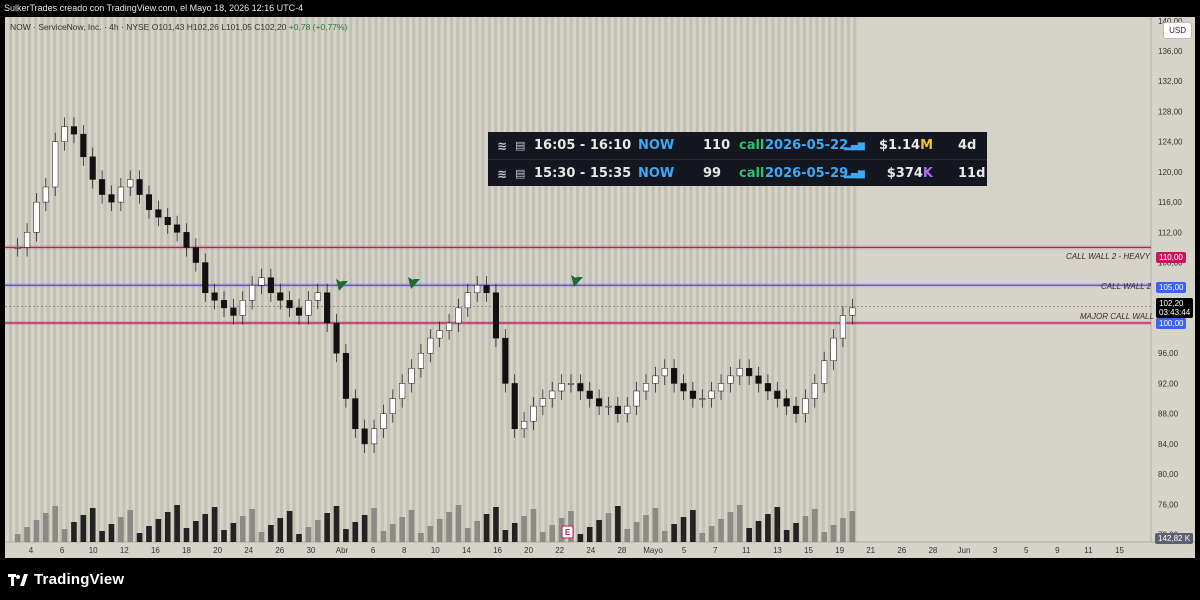 The height and width of the screenshot is (600, 1200). I want to click on price-tick-label: 132,00, so click(1170, 81).